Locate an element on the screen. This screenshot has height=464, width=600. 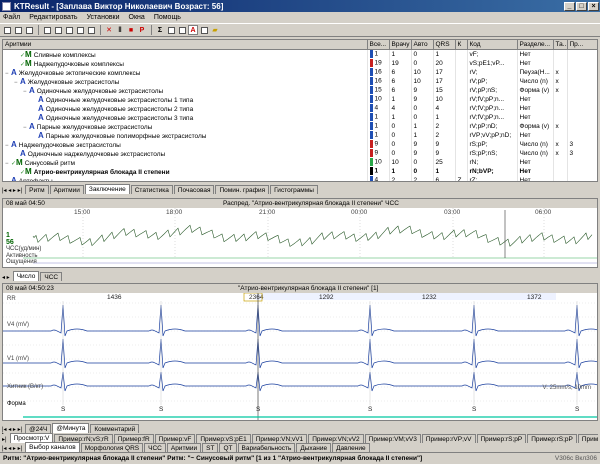
maximize-button: □ is located at coordinates (581, 6).